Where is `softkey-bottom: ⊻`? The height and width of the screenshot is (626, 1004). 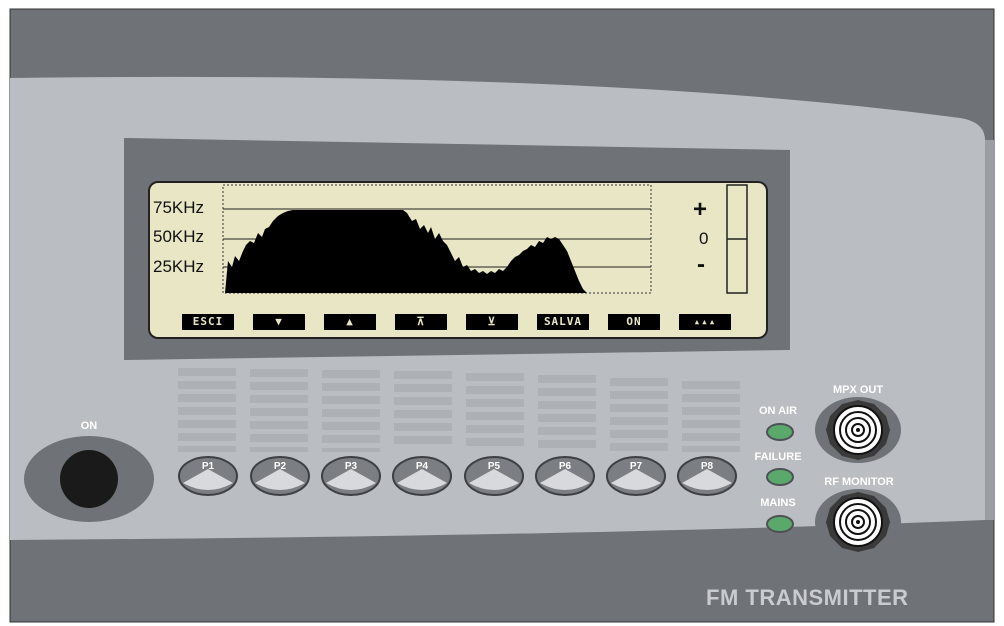
softkey-bottom: ⊻ is located at coordinates (492, 322).